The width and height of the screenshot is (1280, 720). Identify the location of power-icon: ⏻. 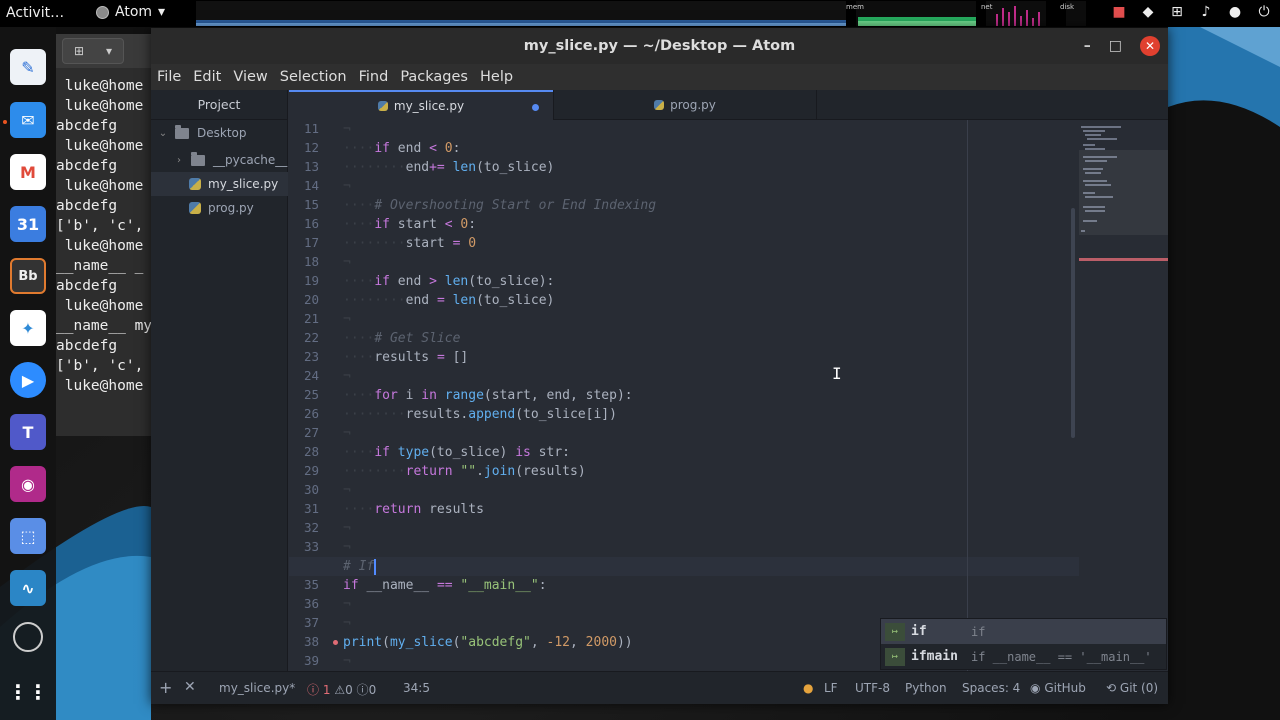
(1264, 12).